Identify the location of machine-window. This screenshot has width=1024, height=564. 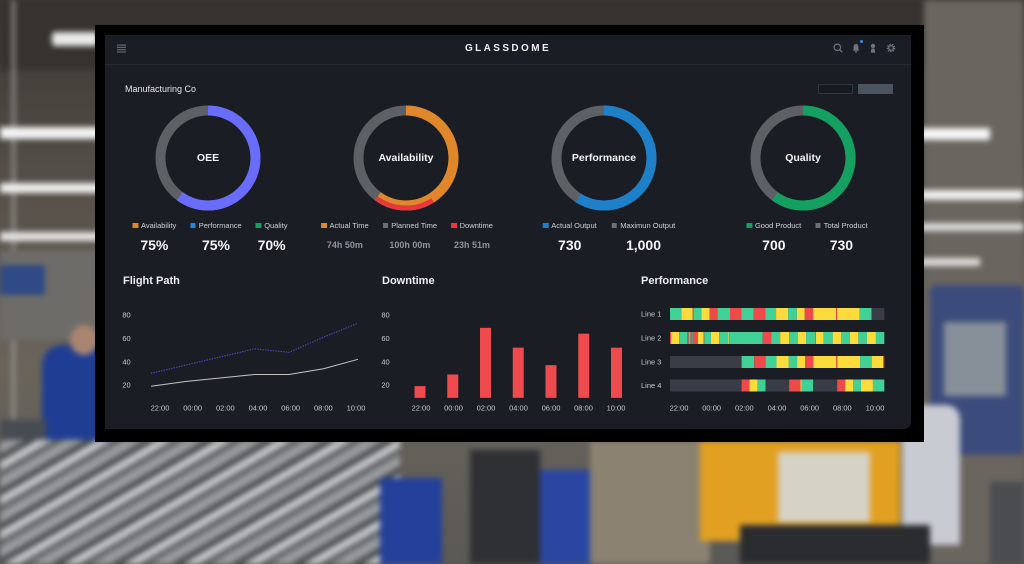
(975, 359).